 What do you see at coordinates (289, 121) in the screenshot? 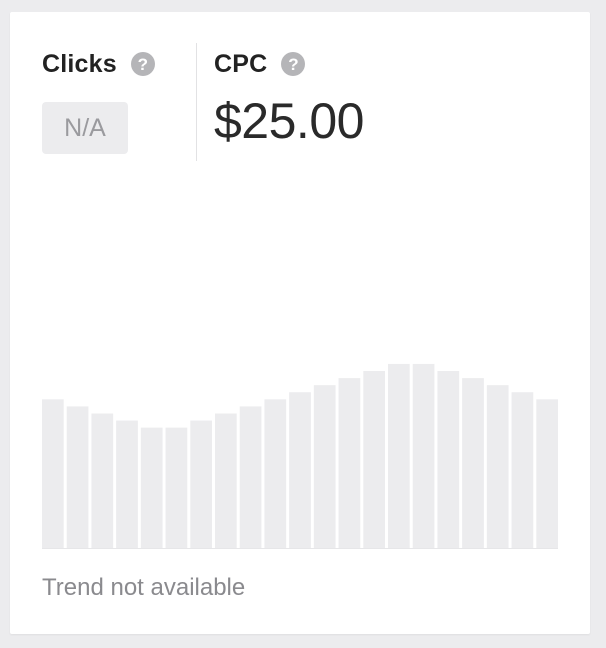
I see `cpc-value: $25.00` at bounding box center [289, 121].